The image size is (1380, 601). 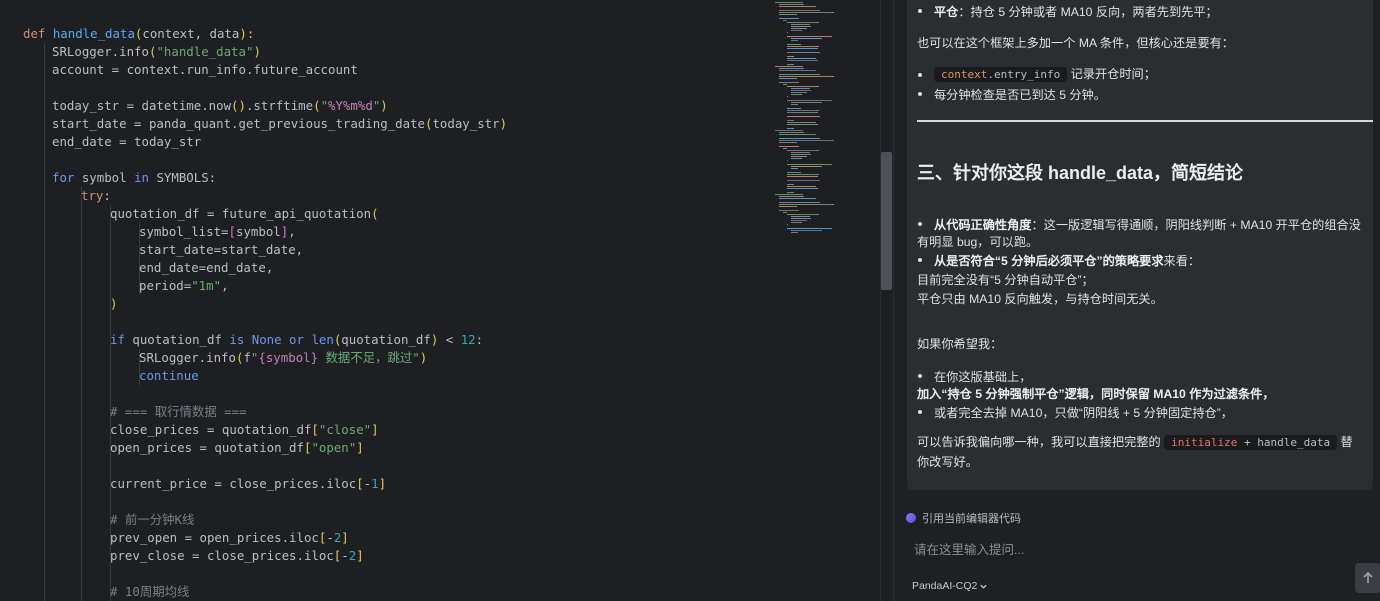 I want to click on code-token: def, so click(x=38, y=33).